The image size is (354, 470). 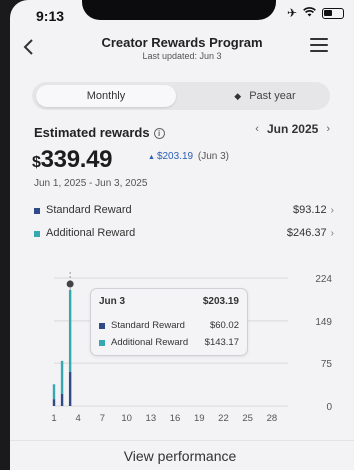 I want to click on month-picker: ‹ Jun 2025 ›, so click(x=292, y=129).